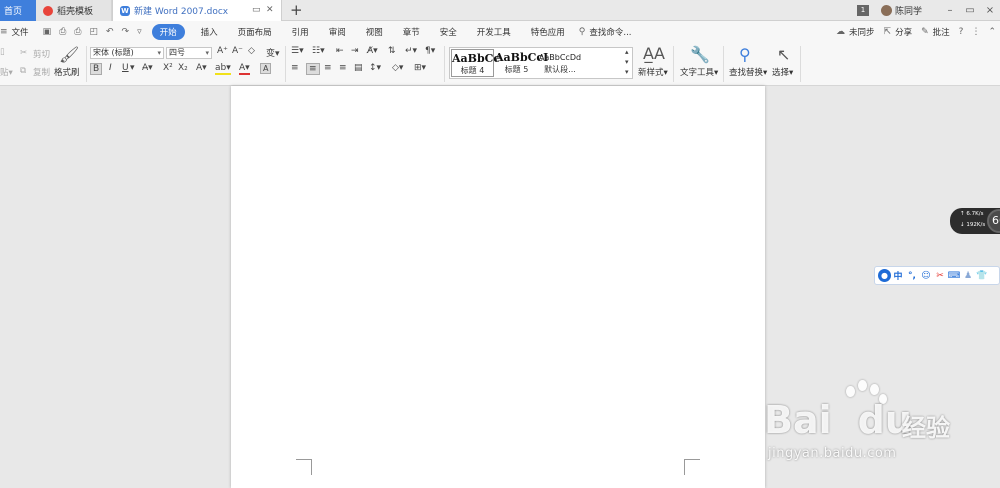  I want to click on tab-start: 开始, so click(168, 31).